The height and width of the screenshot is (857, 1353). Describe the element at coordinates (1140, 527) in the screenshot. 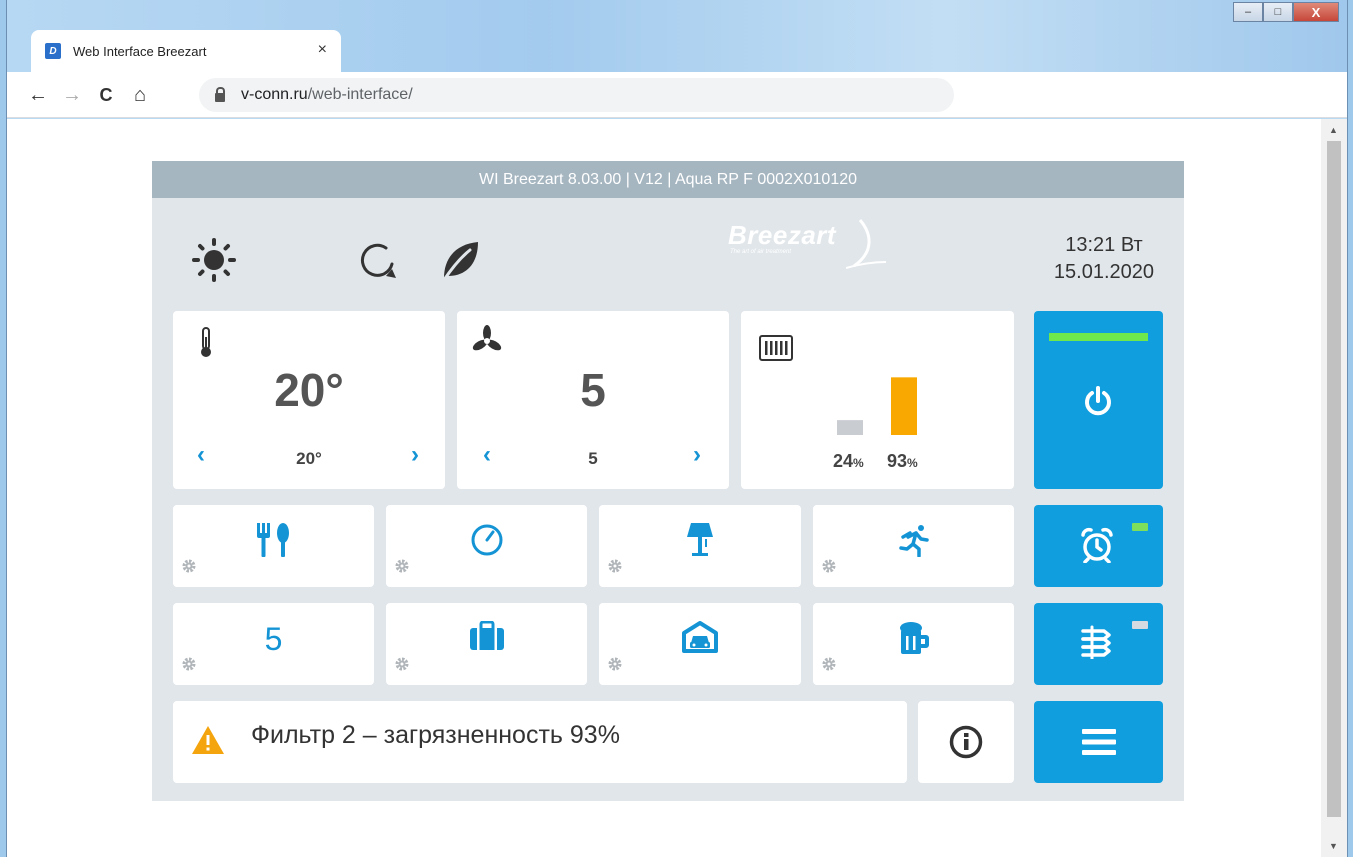

I see `schedule-status-indicator` at that location.